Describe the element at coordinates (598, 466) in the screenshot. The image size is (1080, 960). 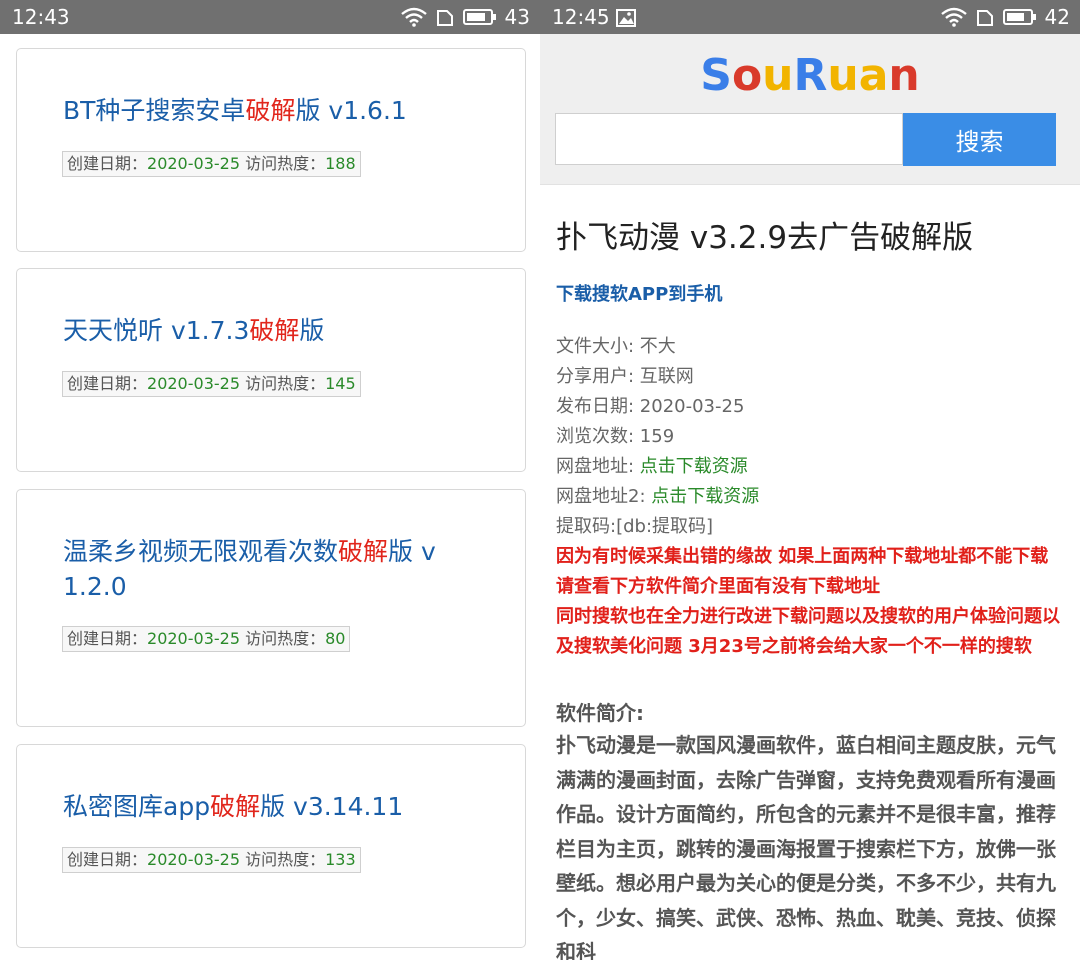
I see `disk-label: 网盘地址:` at that location.